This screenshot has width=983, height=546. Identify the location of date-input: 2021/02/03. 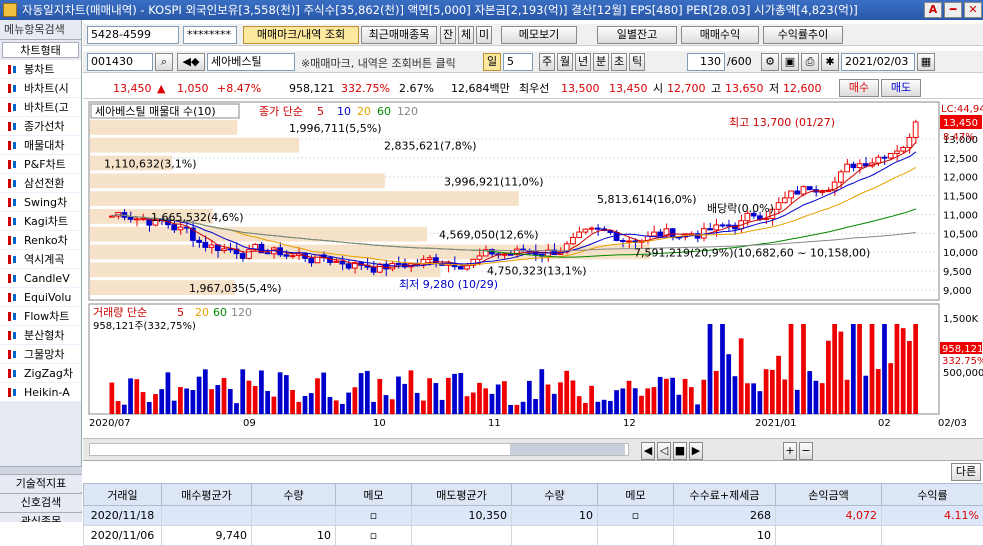
(878, 62).